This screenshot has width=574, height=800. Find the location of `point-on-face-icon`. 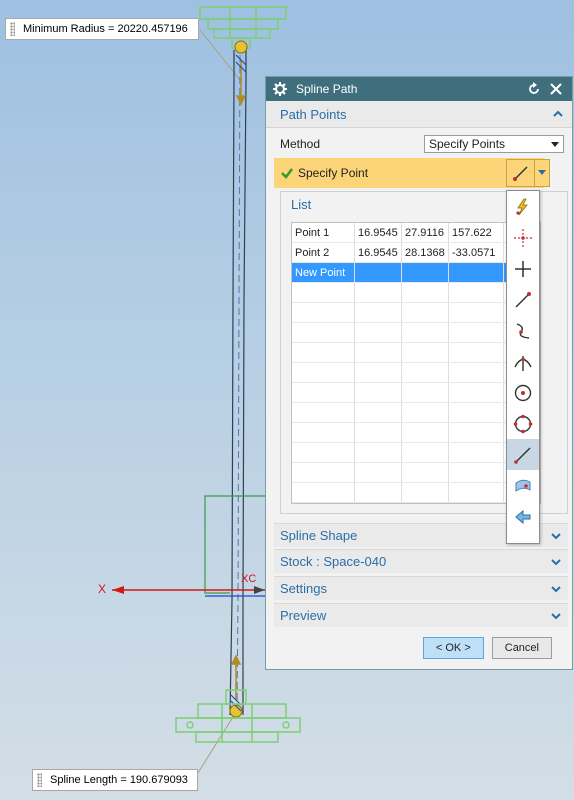

point-on-face-icon is located at coordinates (523, 485).